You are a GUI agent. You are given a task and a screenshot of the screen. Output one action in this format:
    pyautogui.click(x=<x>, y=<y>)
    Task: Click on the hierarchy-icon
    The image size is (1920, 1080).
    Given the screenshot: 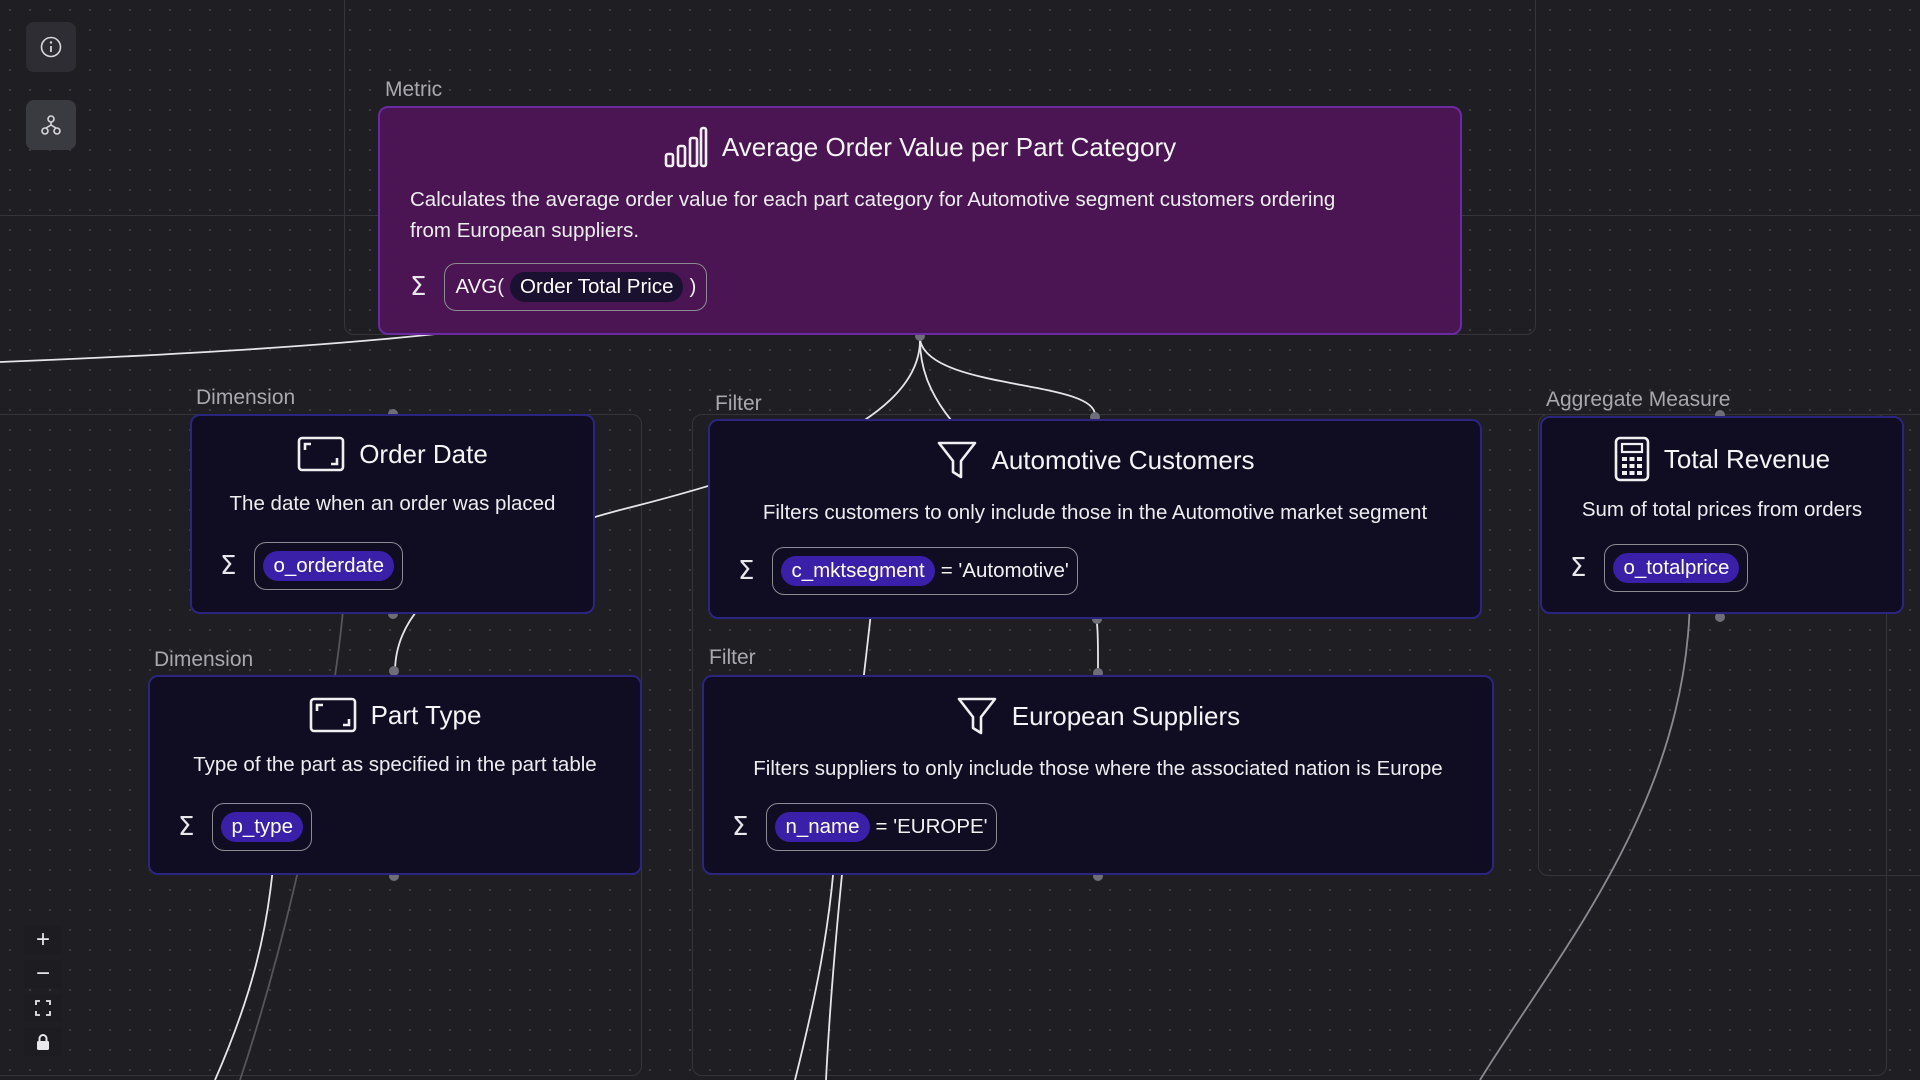 What is the action you would take?
    pyautogui.click(x=51, y=125)
    